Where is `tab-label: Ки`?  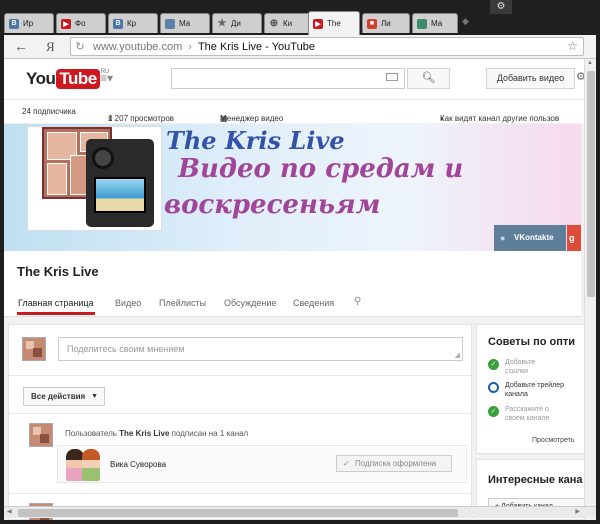
tab-label: Ки is located at coordinates (288, 23).